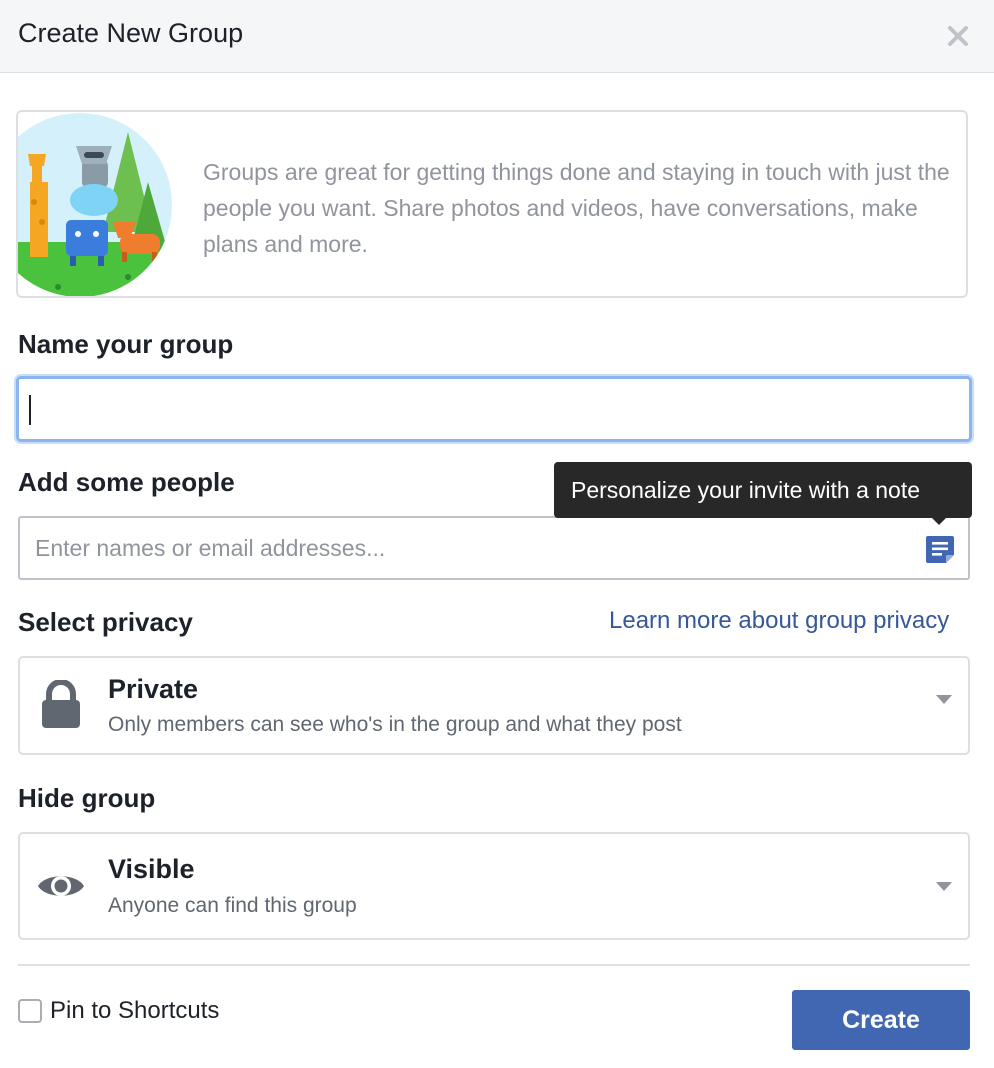 This screenshot has height=1068, width=994. Describe the element at coordinates (134, 1011) in the screenshot. I see `pin-to-shortcuts-label: Pin to Shortcuts` at that location.